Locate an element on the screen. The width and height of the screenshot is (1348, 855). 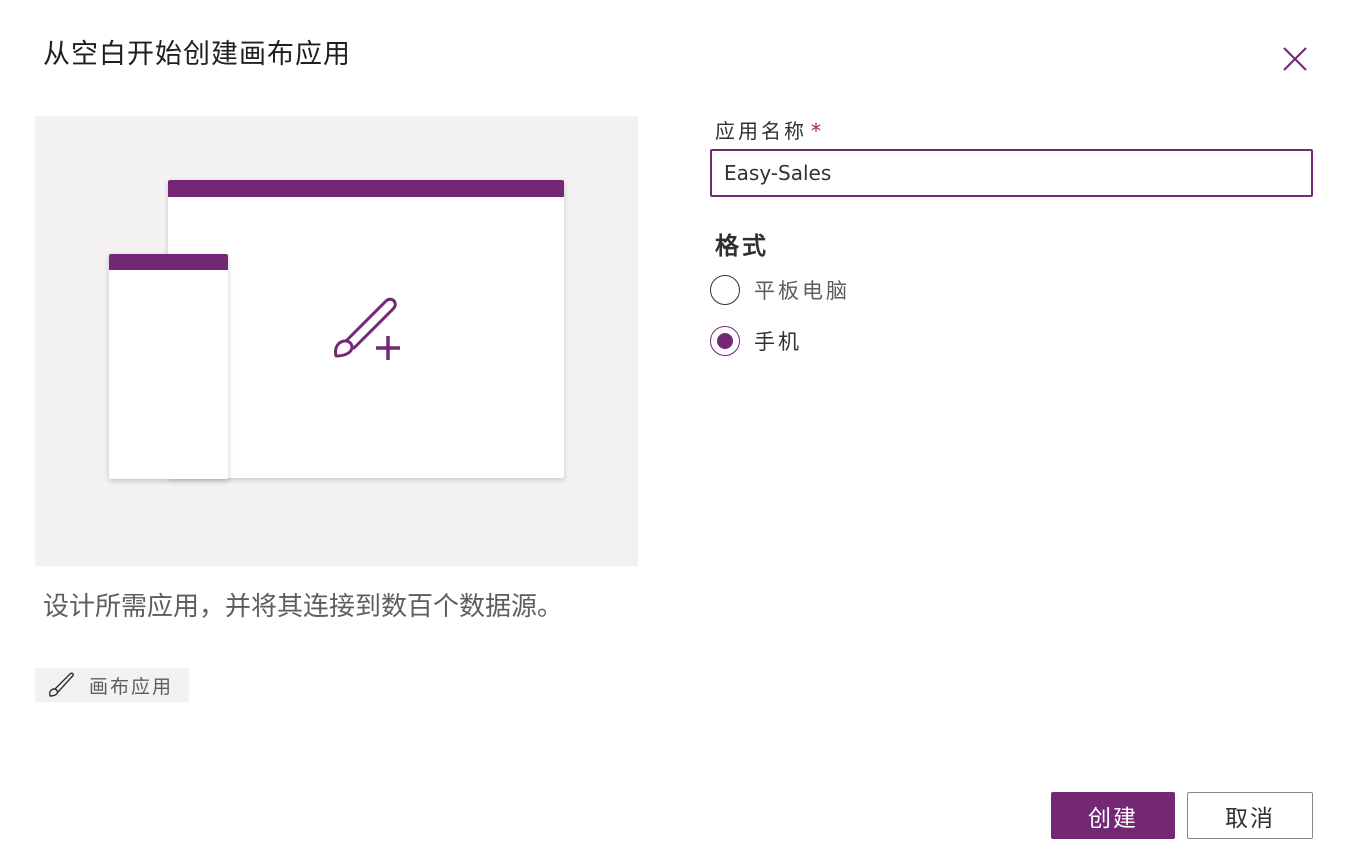
format-option-label: 平板电脑 is located at coordinates (802, 291).